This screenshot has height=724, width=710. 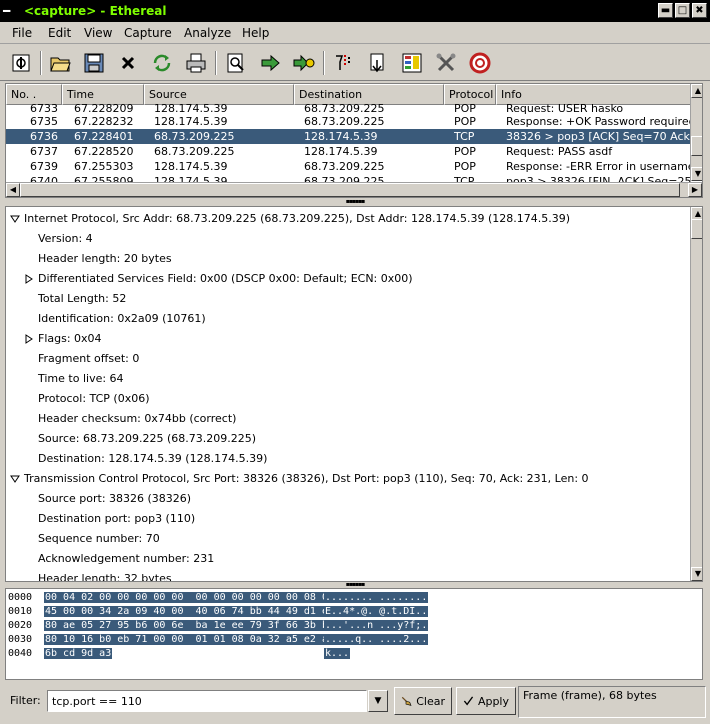 What do you see at coordinates (191, 166) in the screenshot?
I see `packet-cell-source: 128.174.5.39` at bounding box center [191, 166].